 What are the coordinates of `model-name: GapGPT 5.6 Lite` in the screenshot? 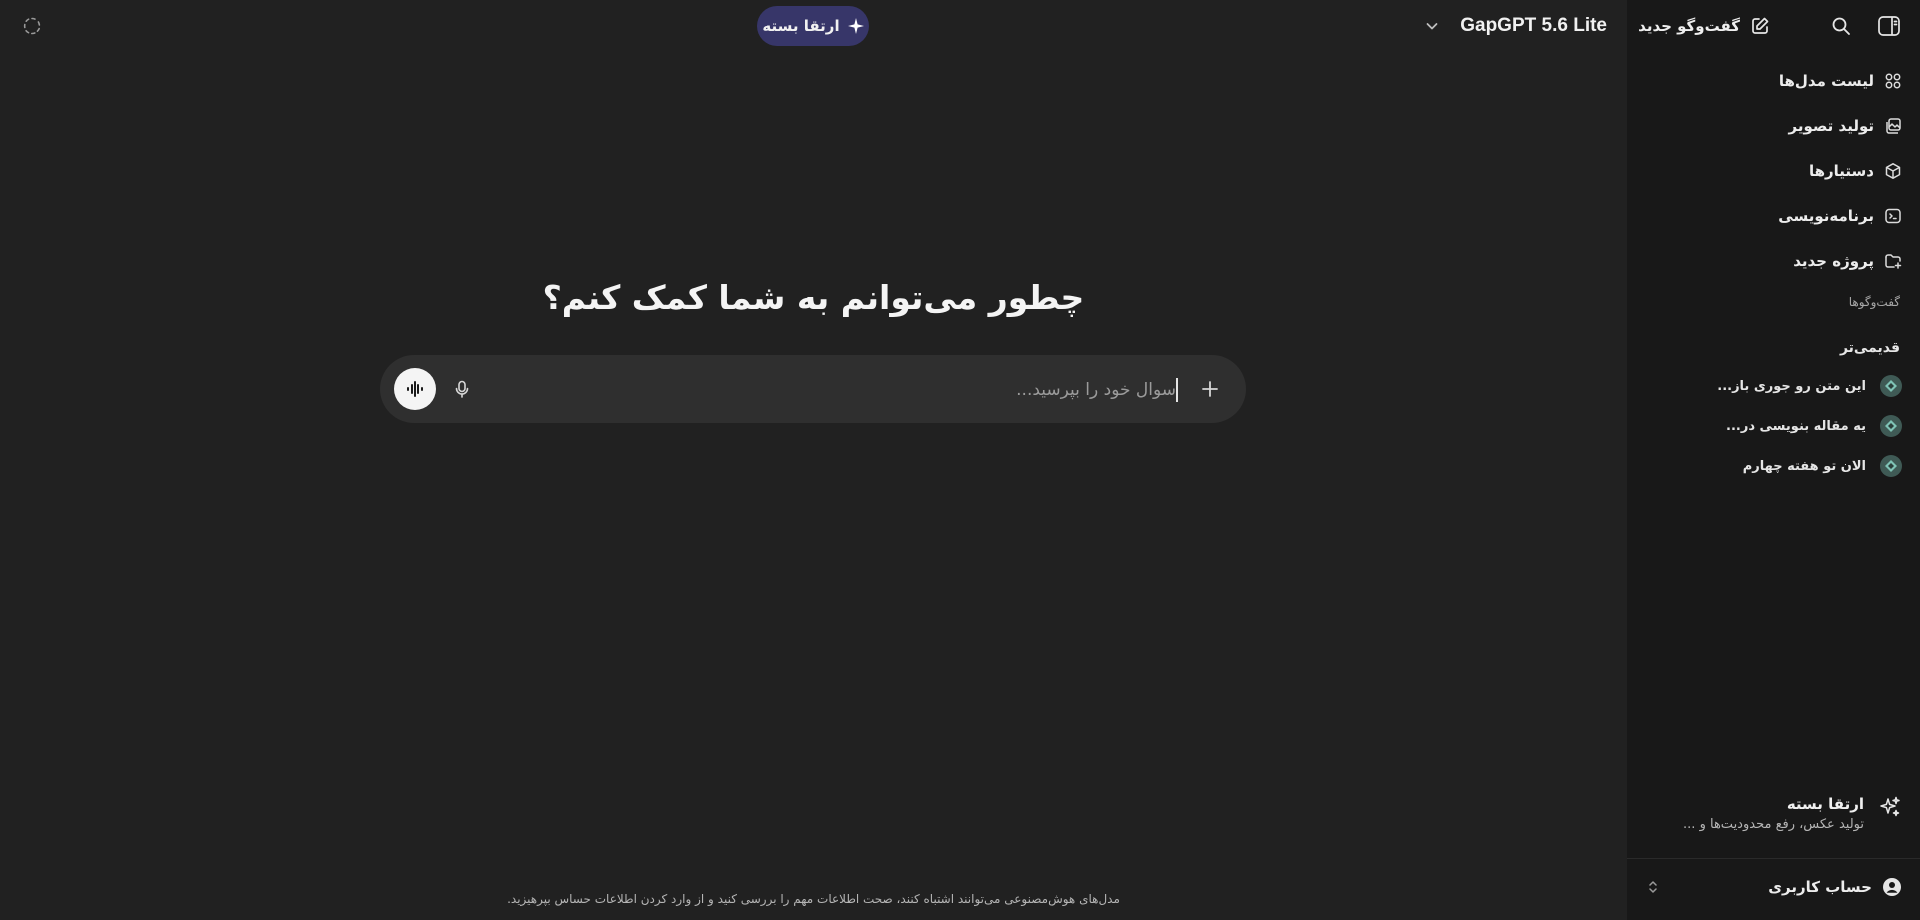 It's located at (1533, 25).